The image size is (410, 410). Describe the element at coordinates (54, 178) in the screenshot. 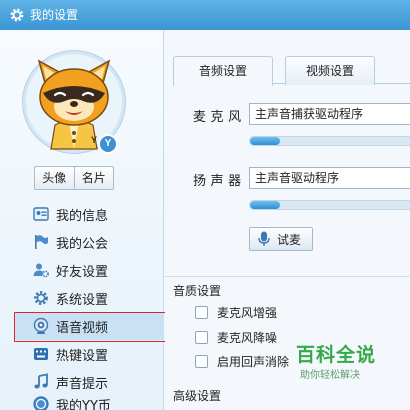

I see `change-avatar-button: 头像` at that location.